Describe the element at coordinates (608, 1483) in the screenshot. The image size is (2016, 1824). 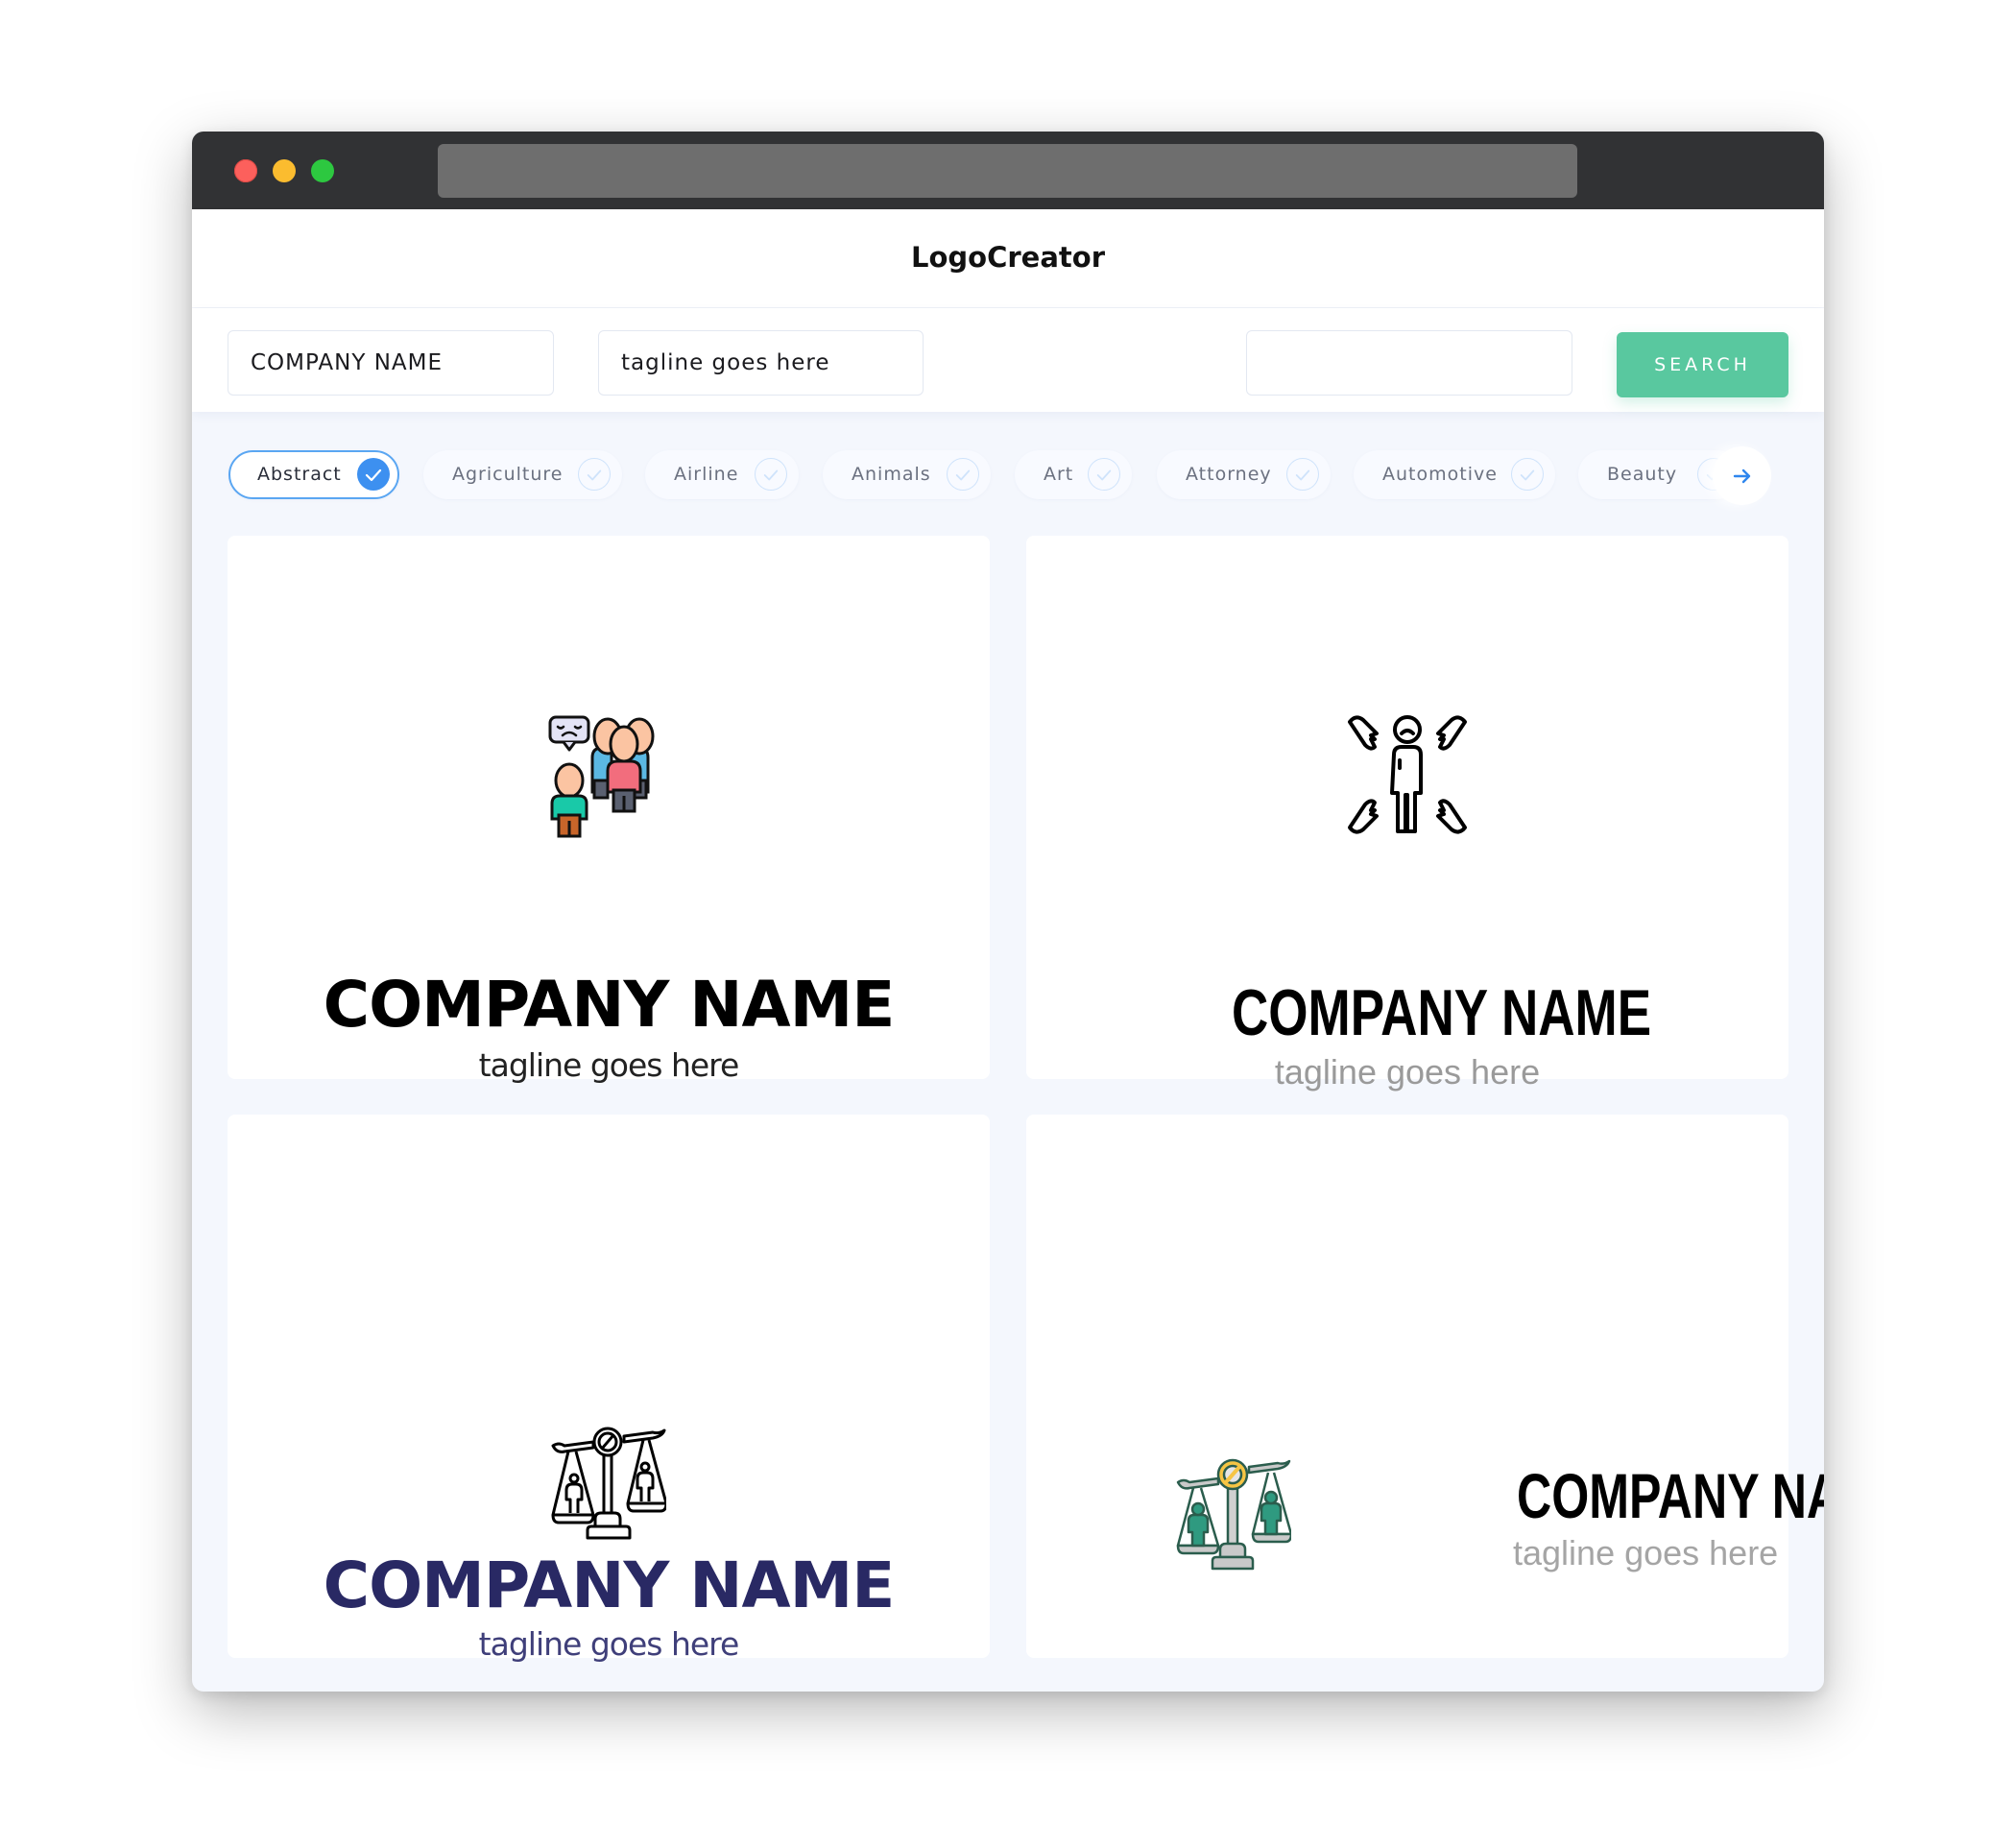
I see `scales-discrimination-outline-icon` at that location.